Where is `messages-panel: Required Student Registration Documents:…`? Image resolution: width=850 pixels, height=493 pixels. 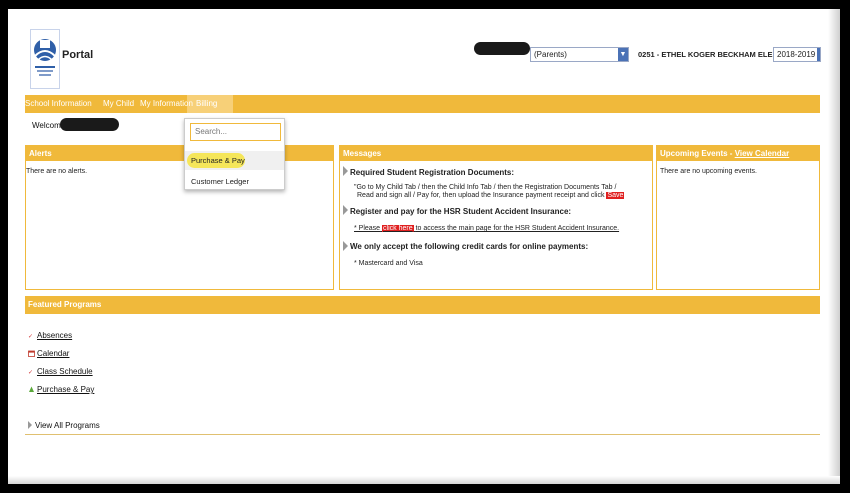
messages-panel: Required Student Registration Documents:… is located at coordinates (496, 225).